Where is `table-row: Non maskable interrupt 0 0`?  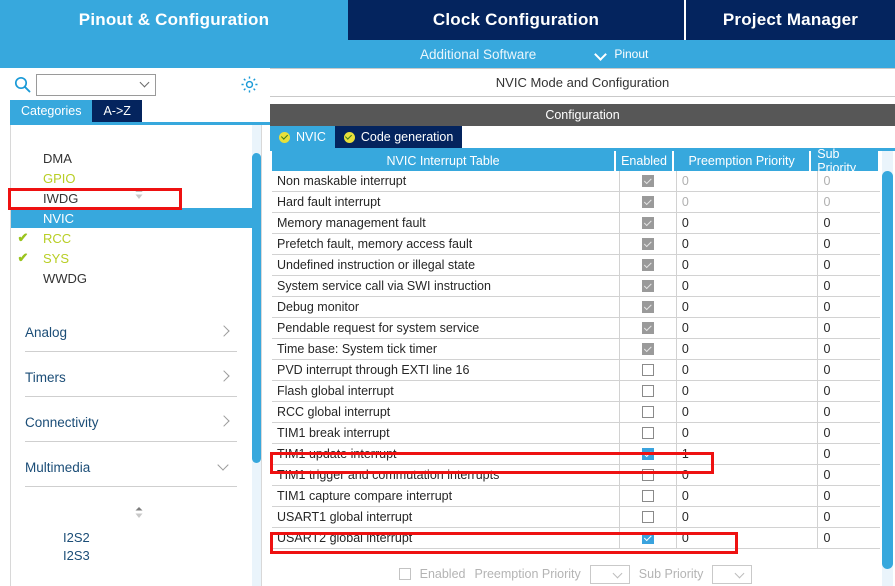
table-row: Non maskable interrupt 0 0 is located at coordinates (576, 181).